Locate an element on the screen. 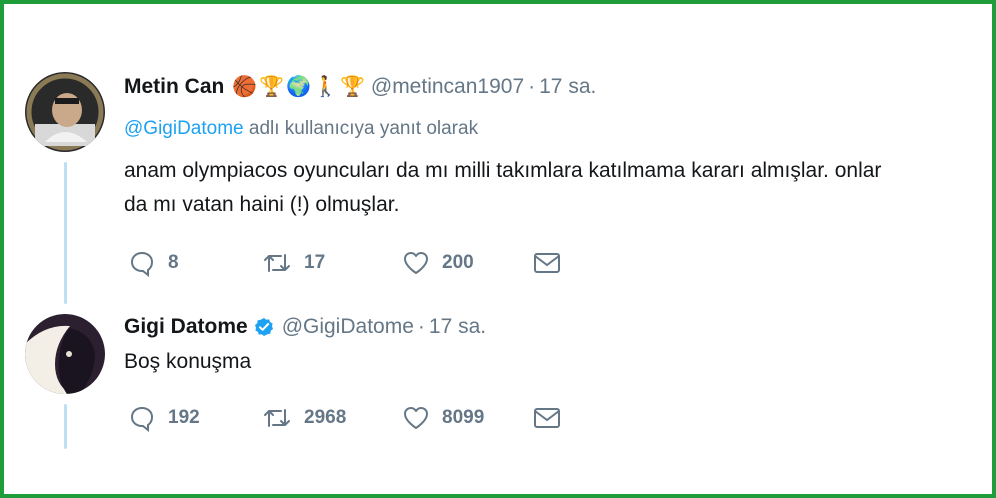  like-button: 200 is located at coordinates (467, 263).